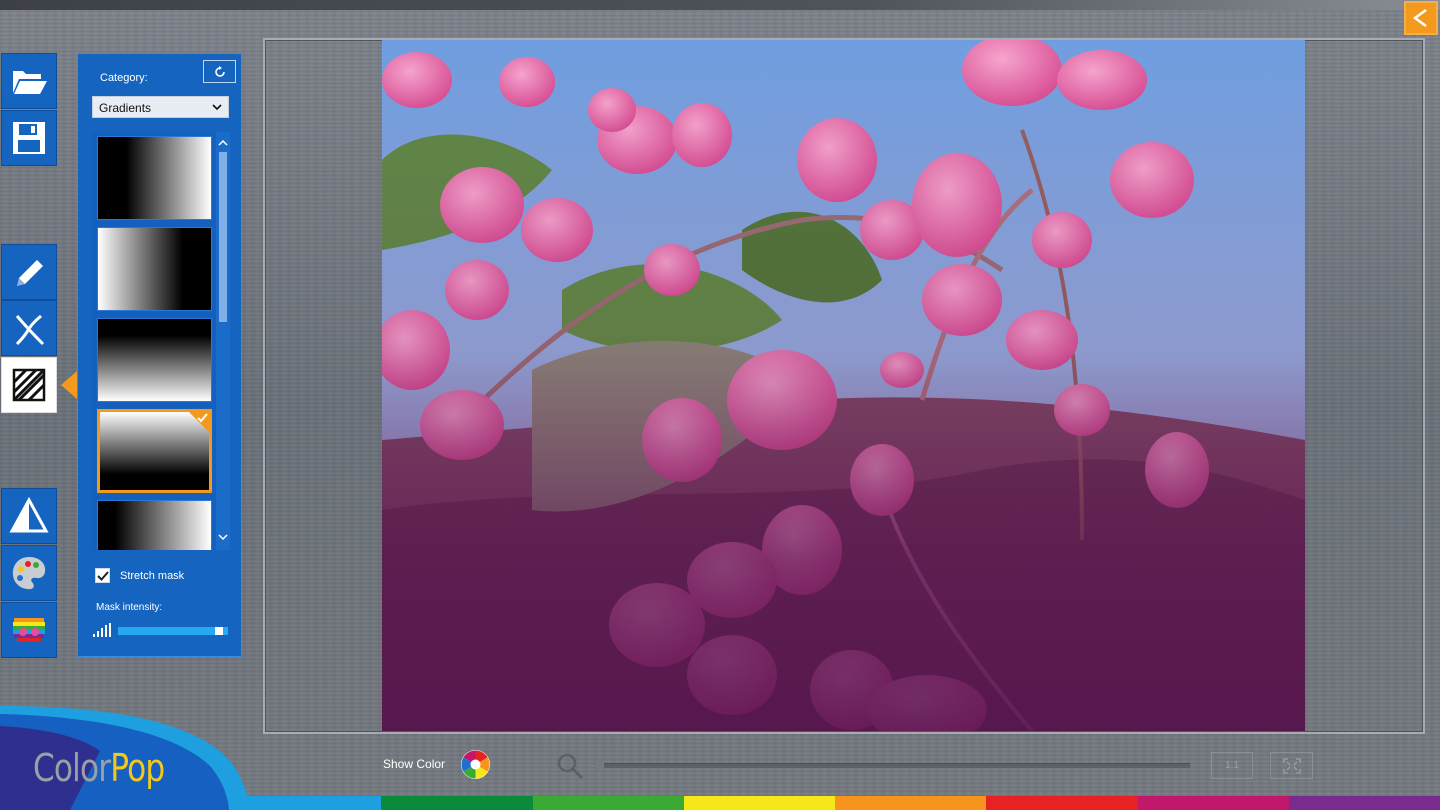 This screenshot has height=810, width=1440. I want to click on mask-intensity-slider, so click(173, 631).